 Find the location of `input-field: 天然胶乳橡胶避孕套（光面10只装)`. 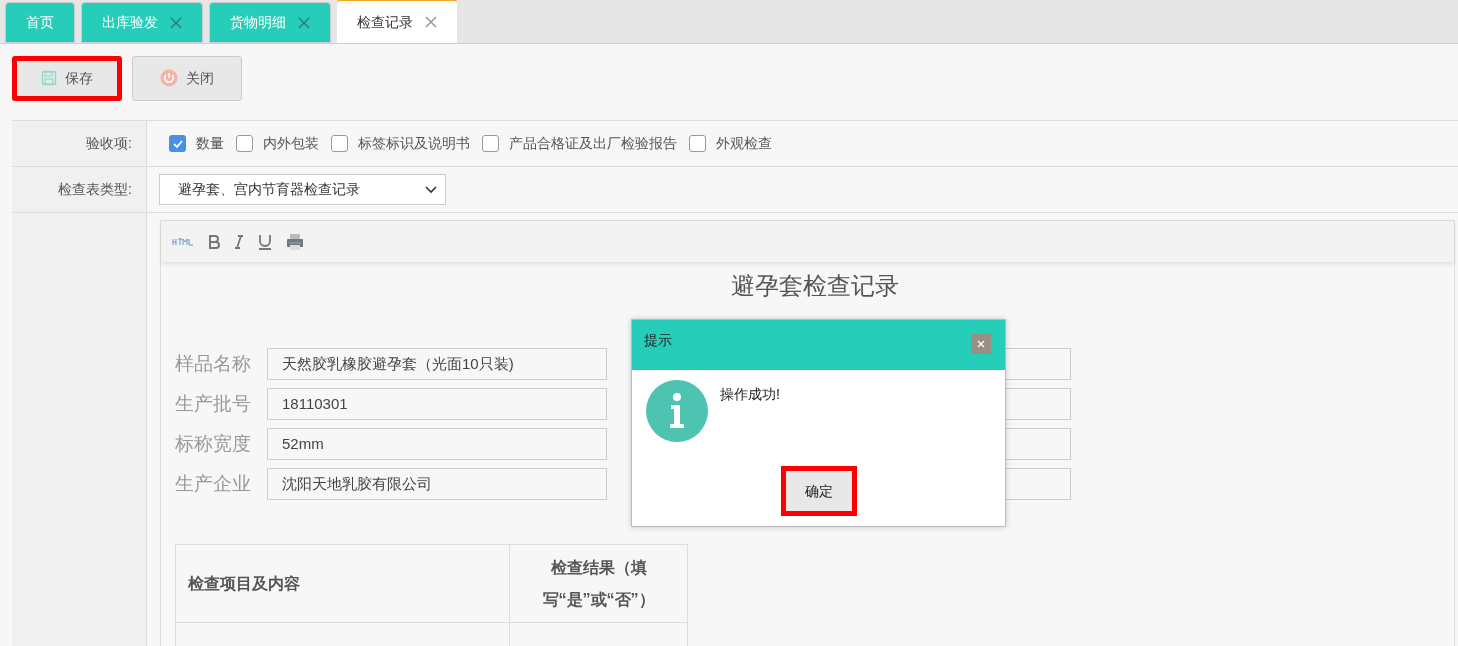

input-field: 天然胶乳橡胶避孕套（光面10只装) is located at coordinates (437, 364).